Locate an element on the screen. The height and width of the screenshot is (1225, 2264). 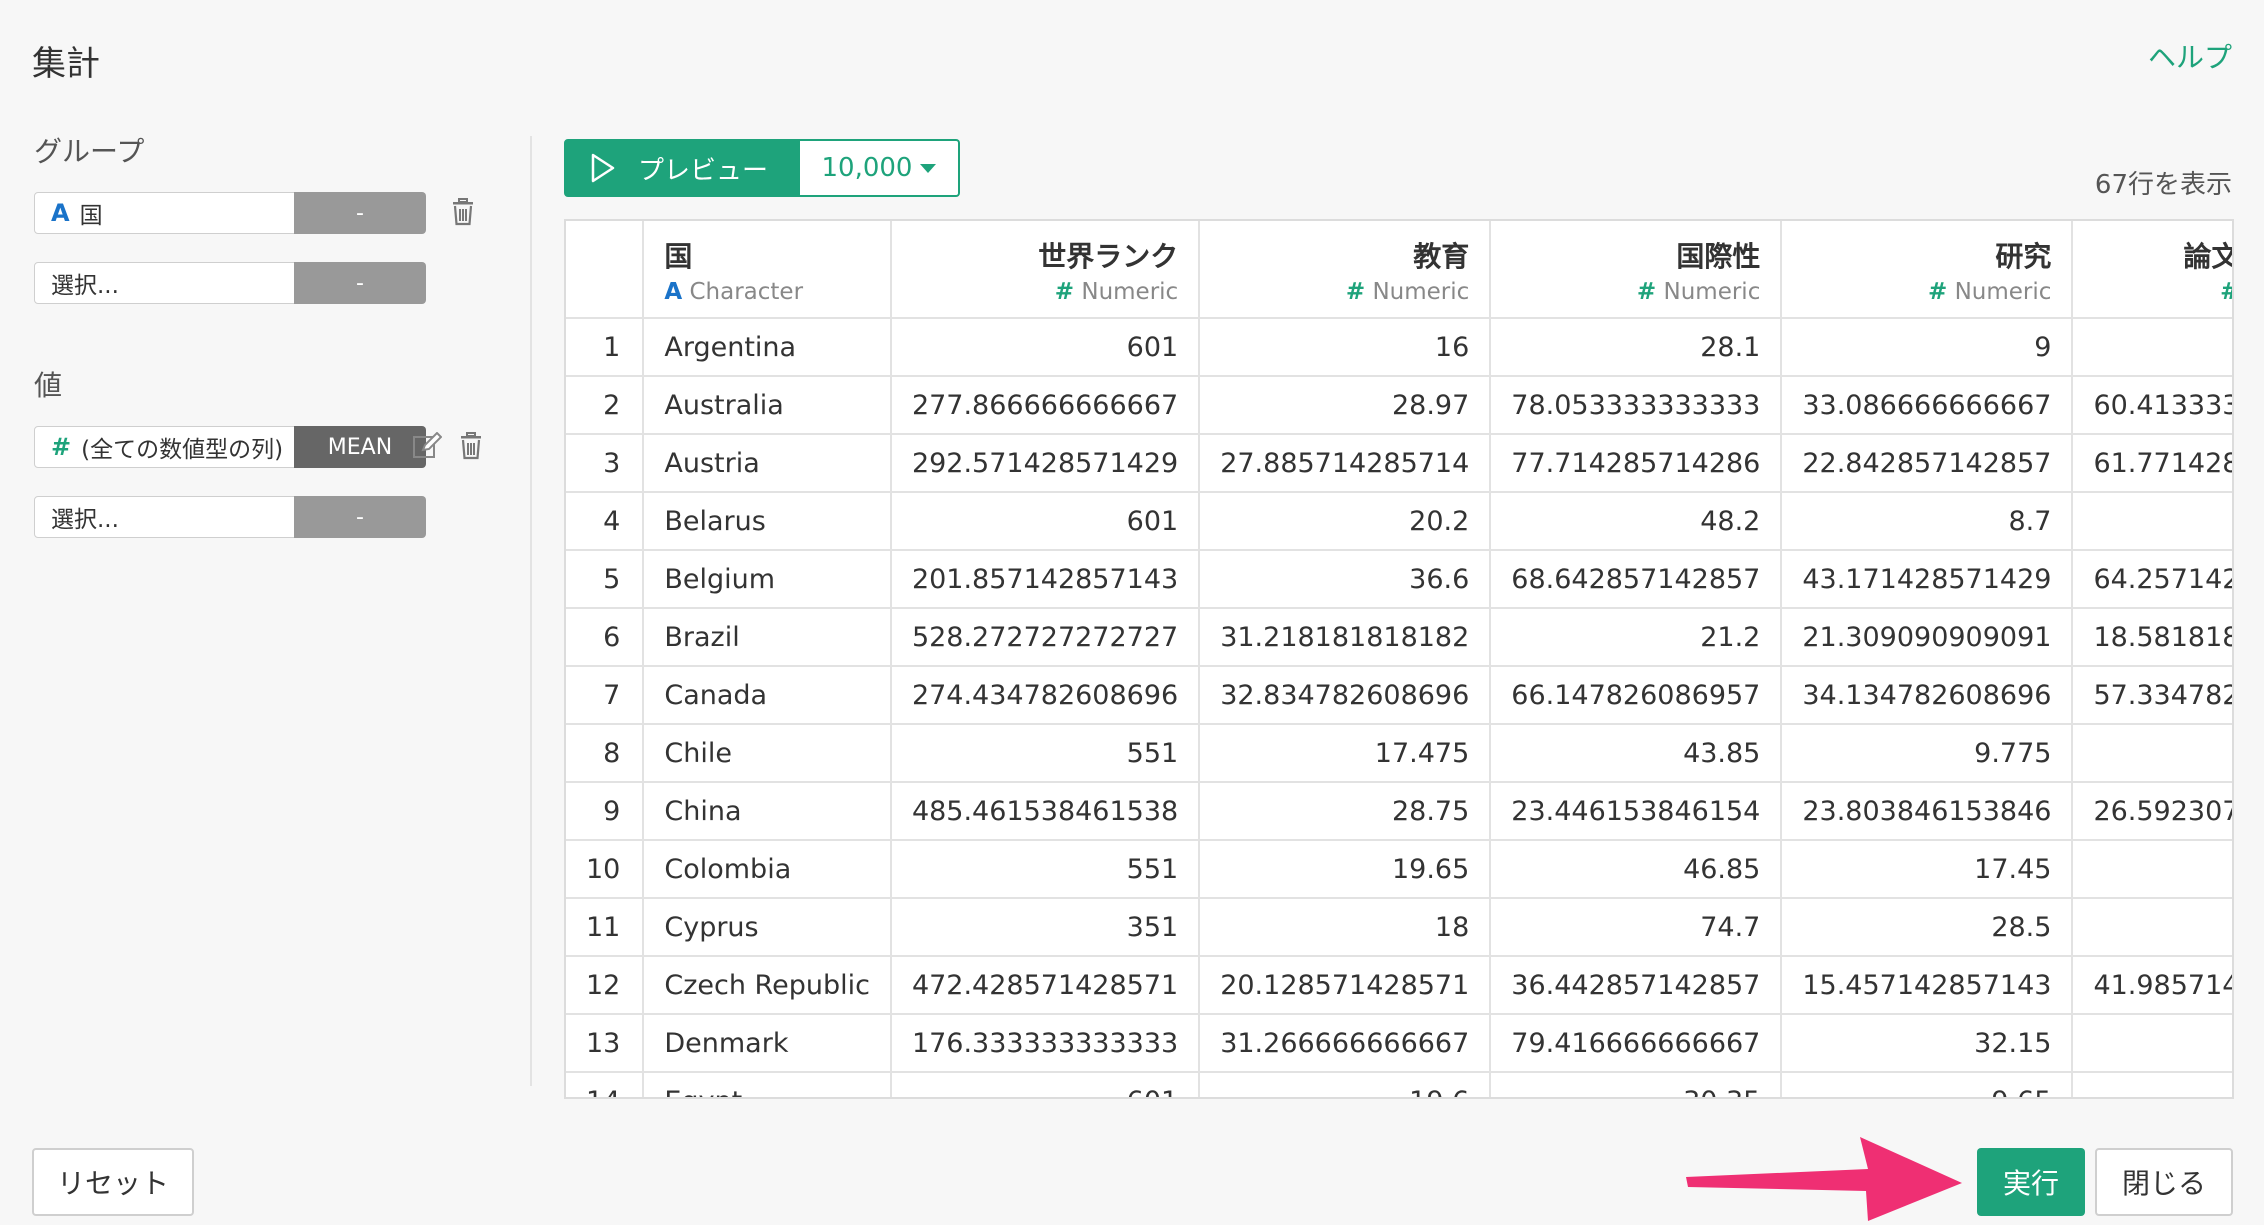
panel-divider is located at coordinates (531, 611).